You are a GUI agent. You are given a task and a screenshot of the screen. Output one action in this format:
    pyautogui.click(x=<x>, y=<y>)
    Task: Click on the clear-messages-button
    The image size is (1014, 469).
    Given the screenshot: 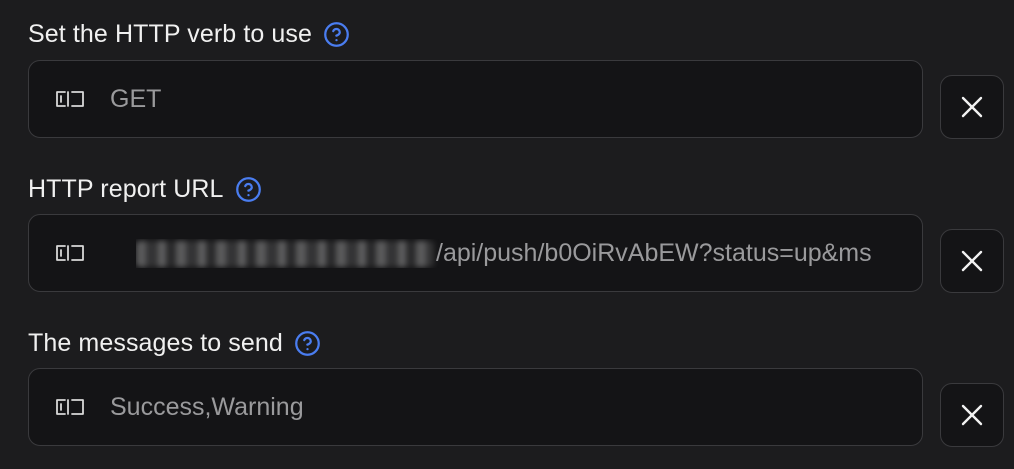 What is the action you would take?
    pyautogui.click(x=972, y=415)
    